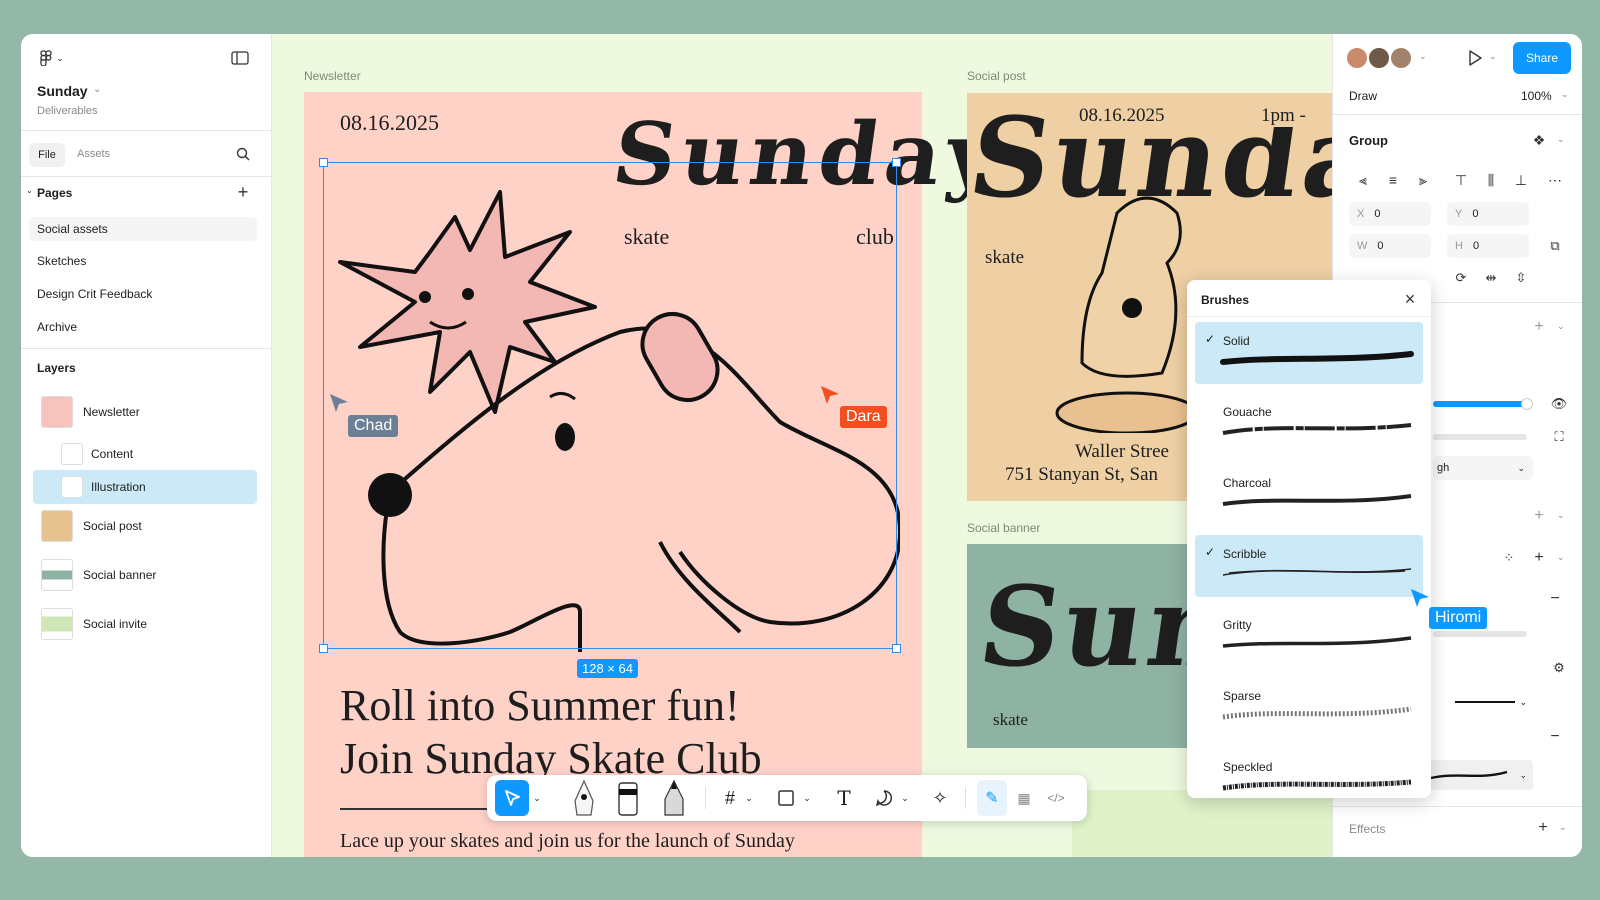 The width and height of the screenshot is (1600, 900). Describe the element at coordinates (512, 798) in the screenshot. I see `move-tool` at that location.